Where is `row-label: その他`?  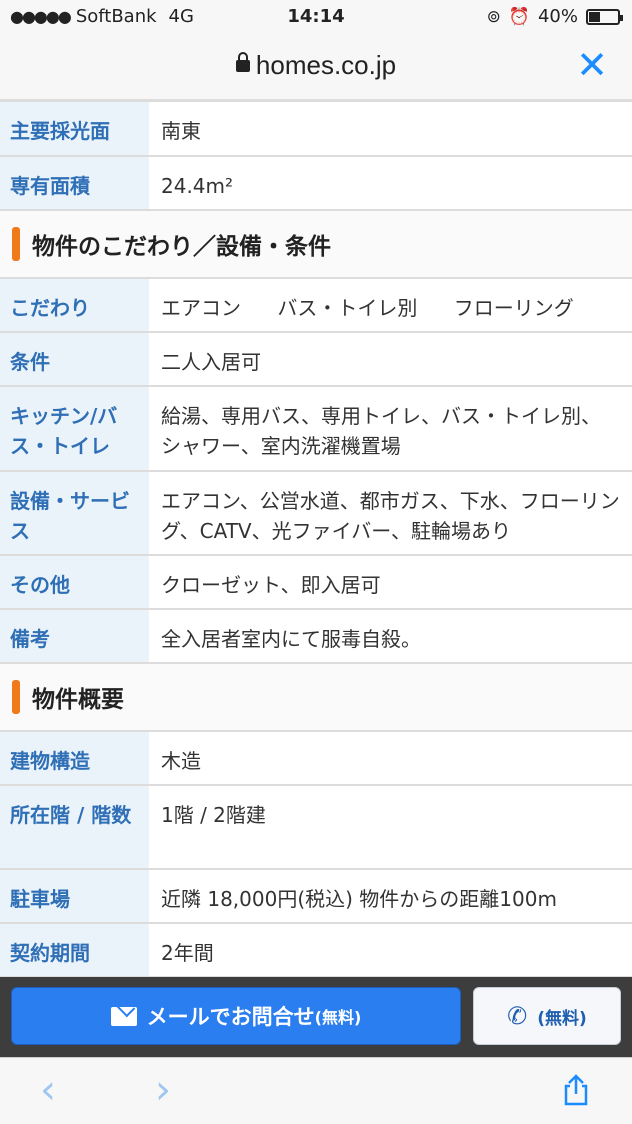
row-label: その他 is located at coordinates (74, 582).